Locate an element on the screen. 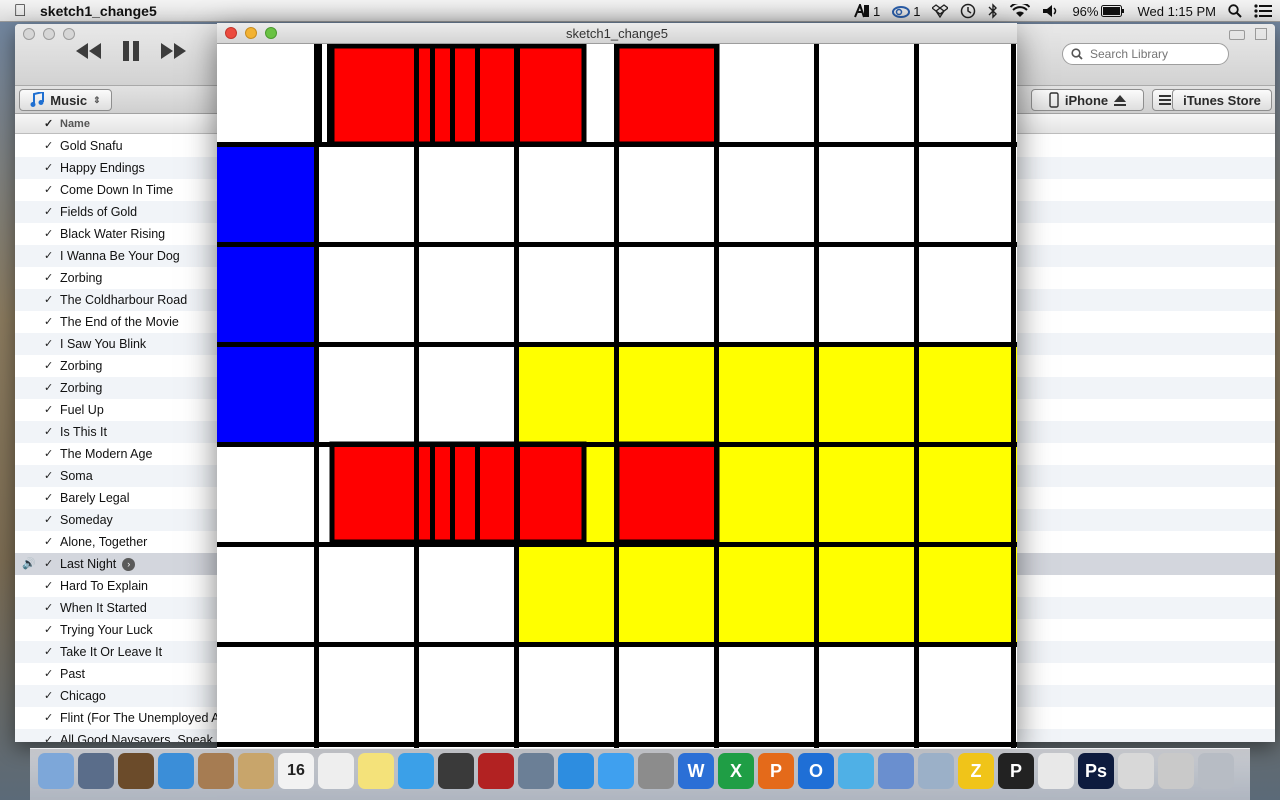  preview-icon is located at coordinates (136, 771).